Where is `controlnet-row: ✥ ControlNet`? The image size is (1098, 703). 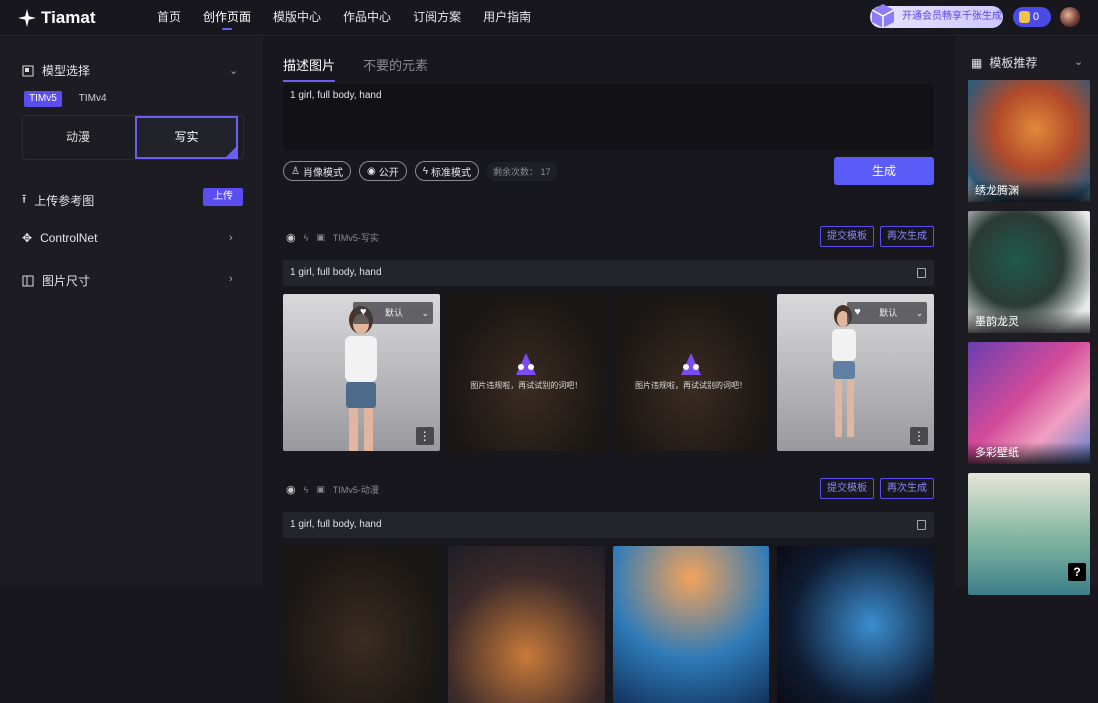
controlnet-row: ✥ ControlNet is located at coordinates (59, 238).